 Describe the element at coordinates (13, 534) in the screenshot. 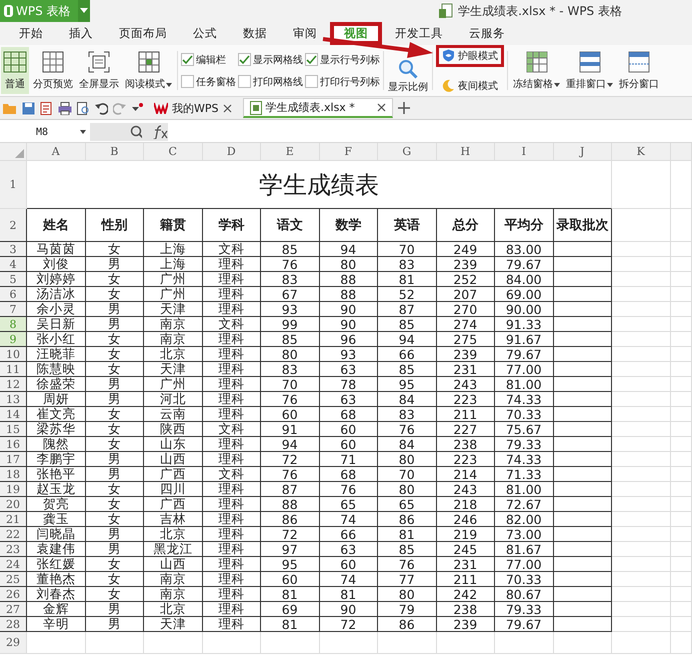

I see `row-header: 22` at that location.